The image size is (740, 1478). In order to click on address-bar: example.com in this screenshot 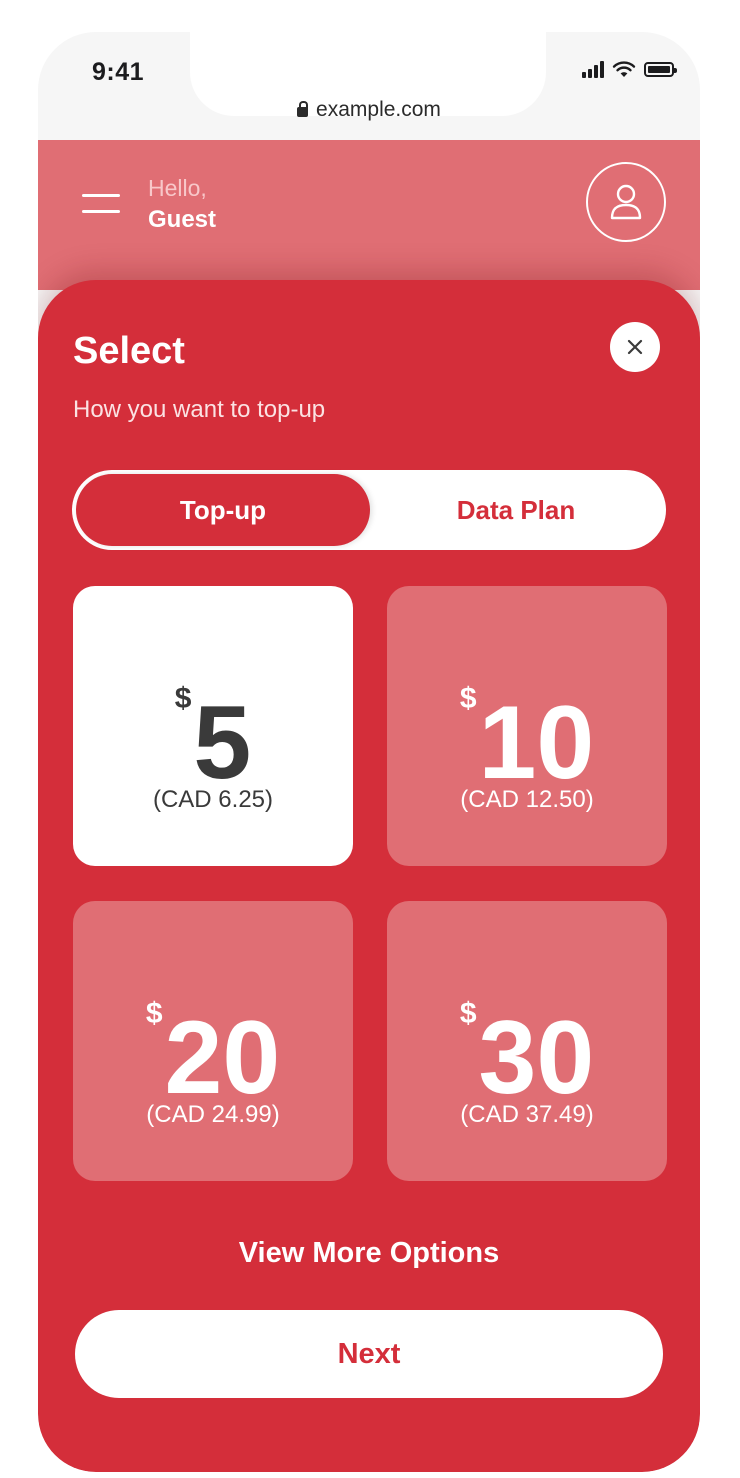, I will do `click(369, 110)`.